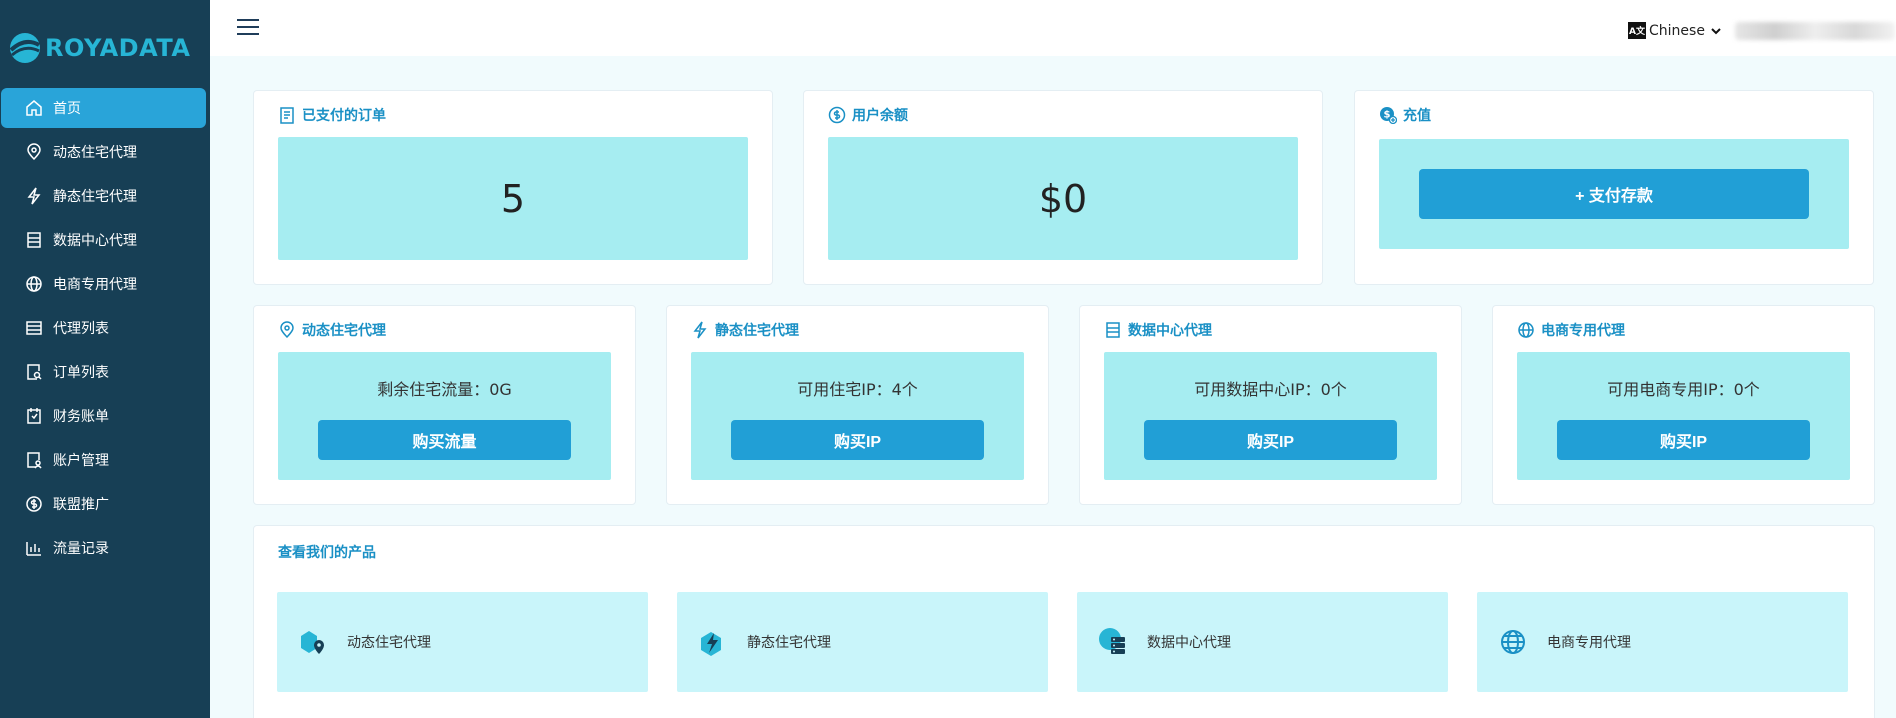 The height and width of the screenshot is (718, 1896). I want to click on sidebar-item-static-residential: 静态住宅代理, so click(105, 196).